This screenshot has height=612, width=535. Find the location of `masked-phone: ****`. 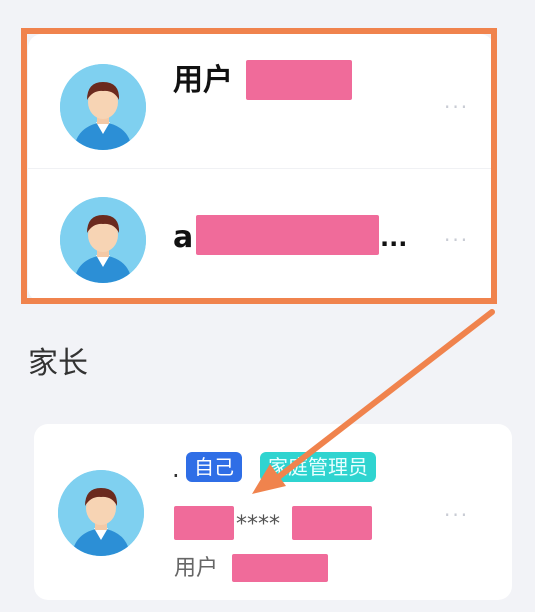

masked-phone: **** is located at coordinates (258, 524).